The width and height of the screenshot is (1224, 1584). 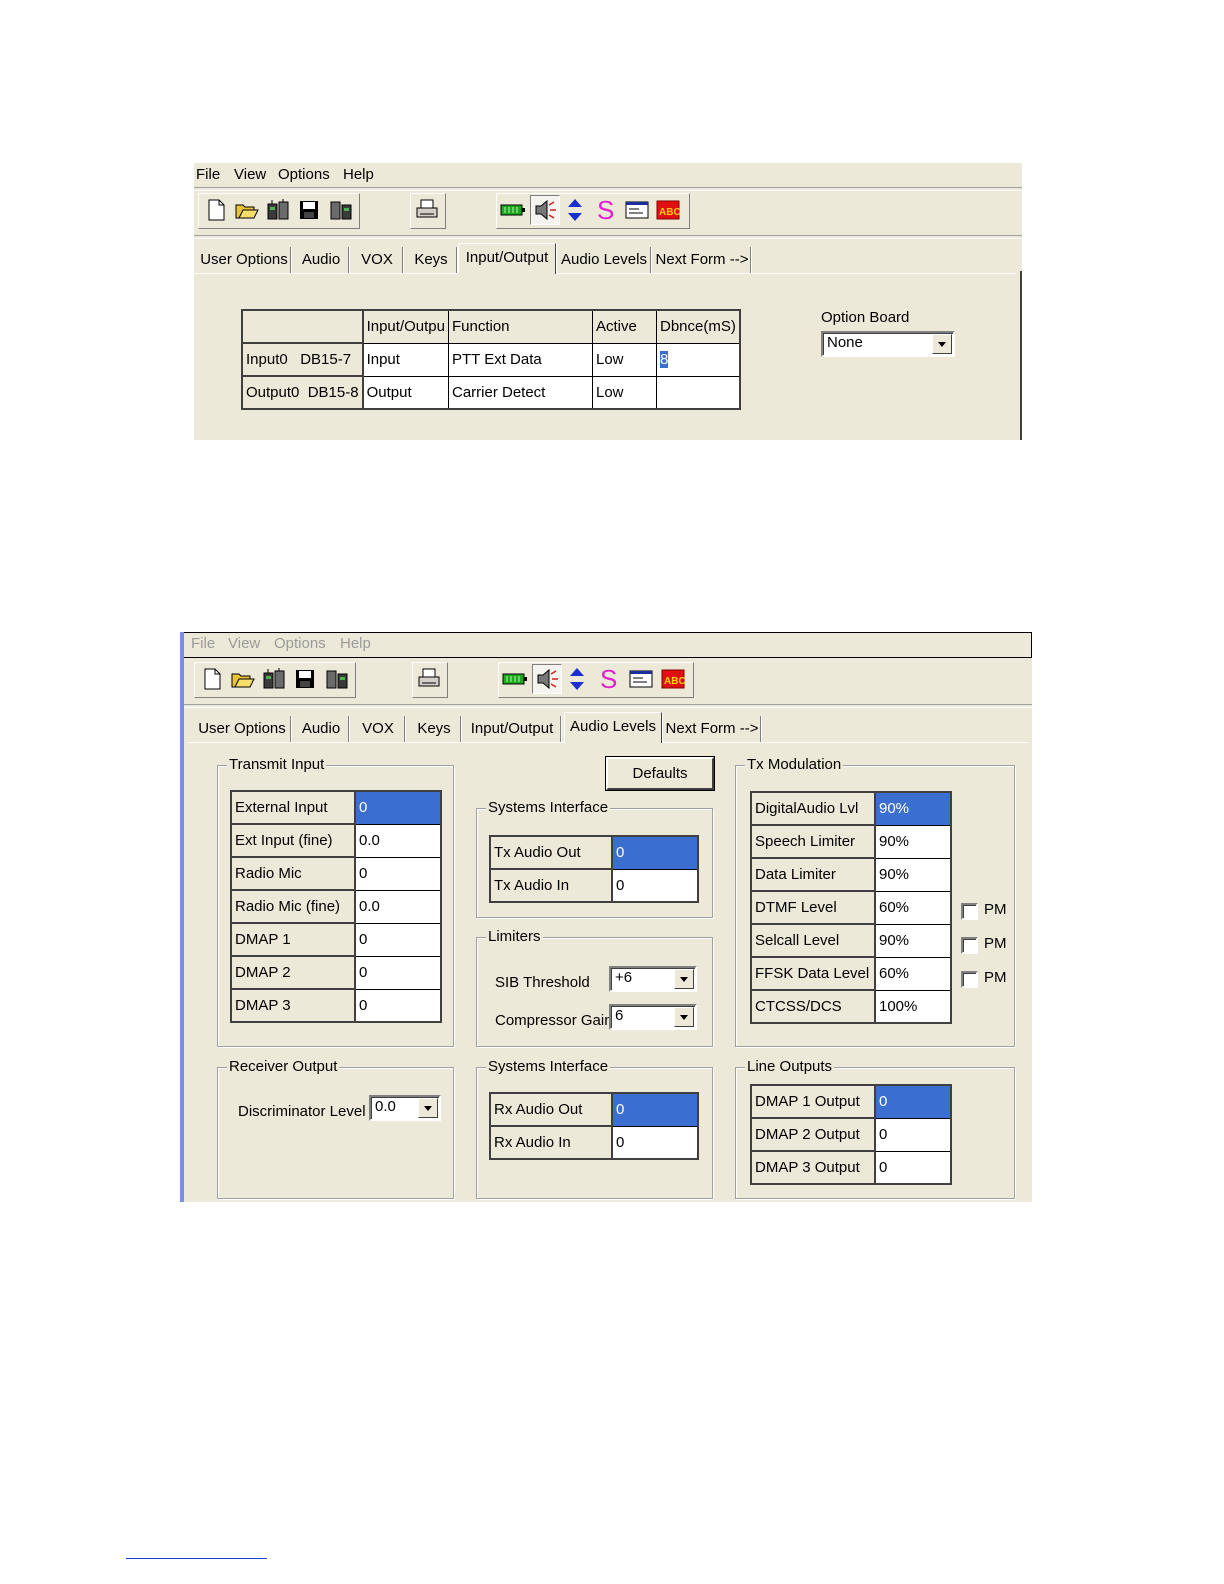 What do you see at coordinates (405, 1108) in the screenshot?
I see `discriminator-level-select: 0.0` at bounding box center [405, 1108].